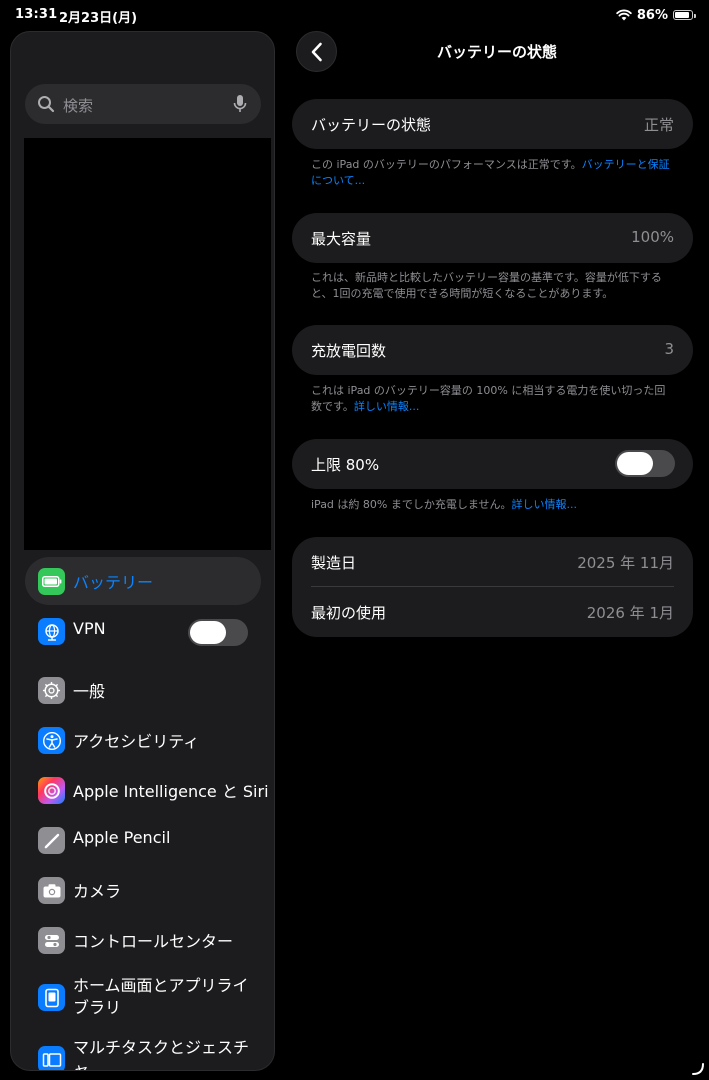  Describe the element at coordinates (496, 52) in the screenshot. I see `page-title: バッテリーの状態` at that location.